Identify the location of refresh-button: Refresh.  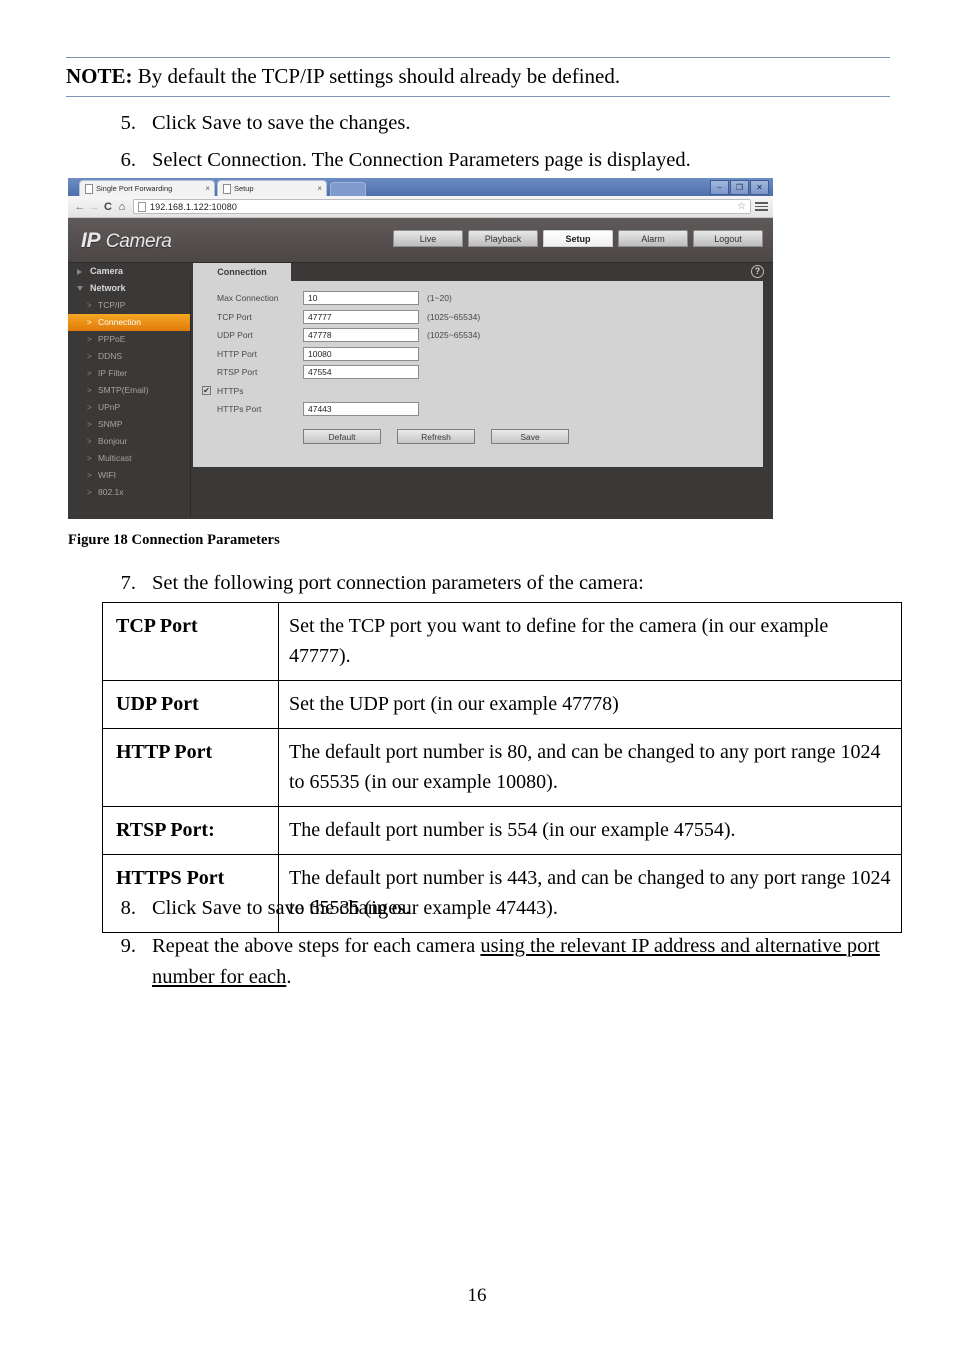
(436, 436).